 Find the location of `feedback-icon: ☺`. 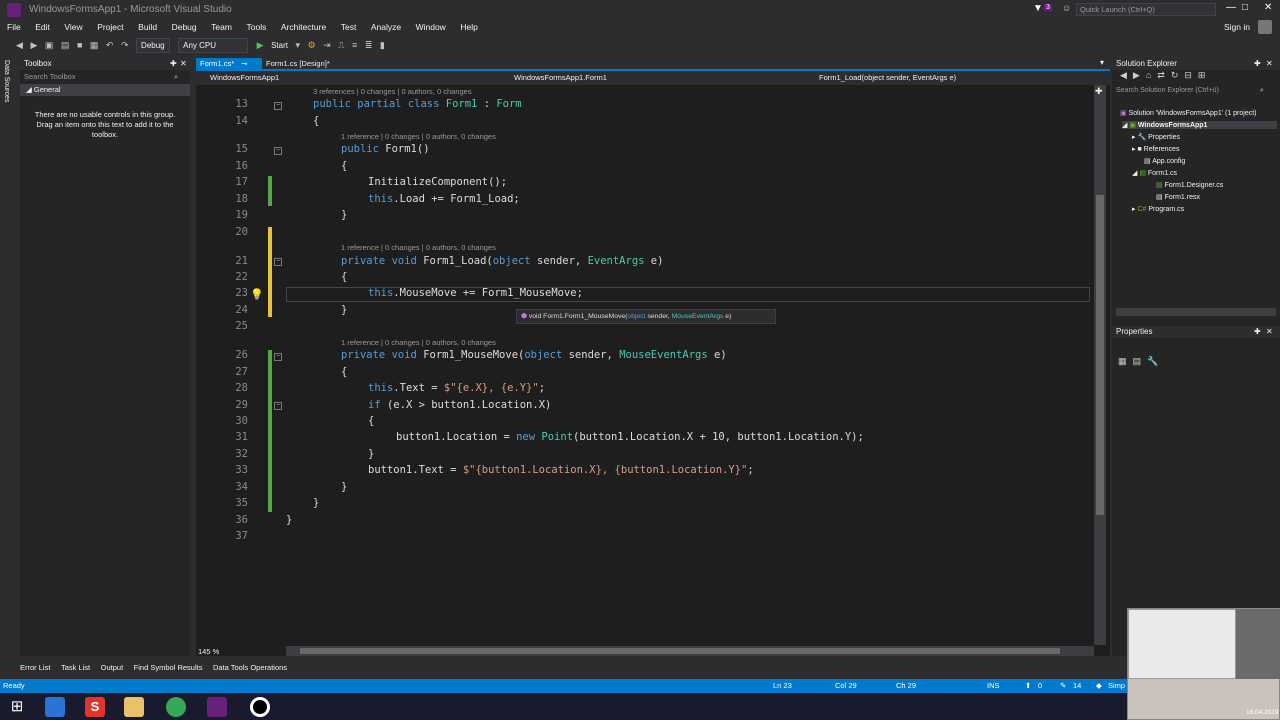

feedback-icon: ☺ is located at coordinates (1066, 8).